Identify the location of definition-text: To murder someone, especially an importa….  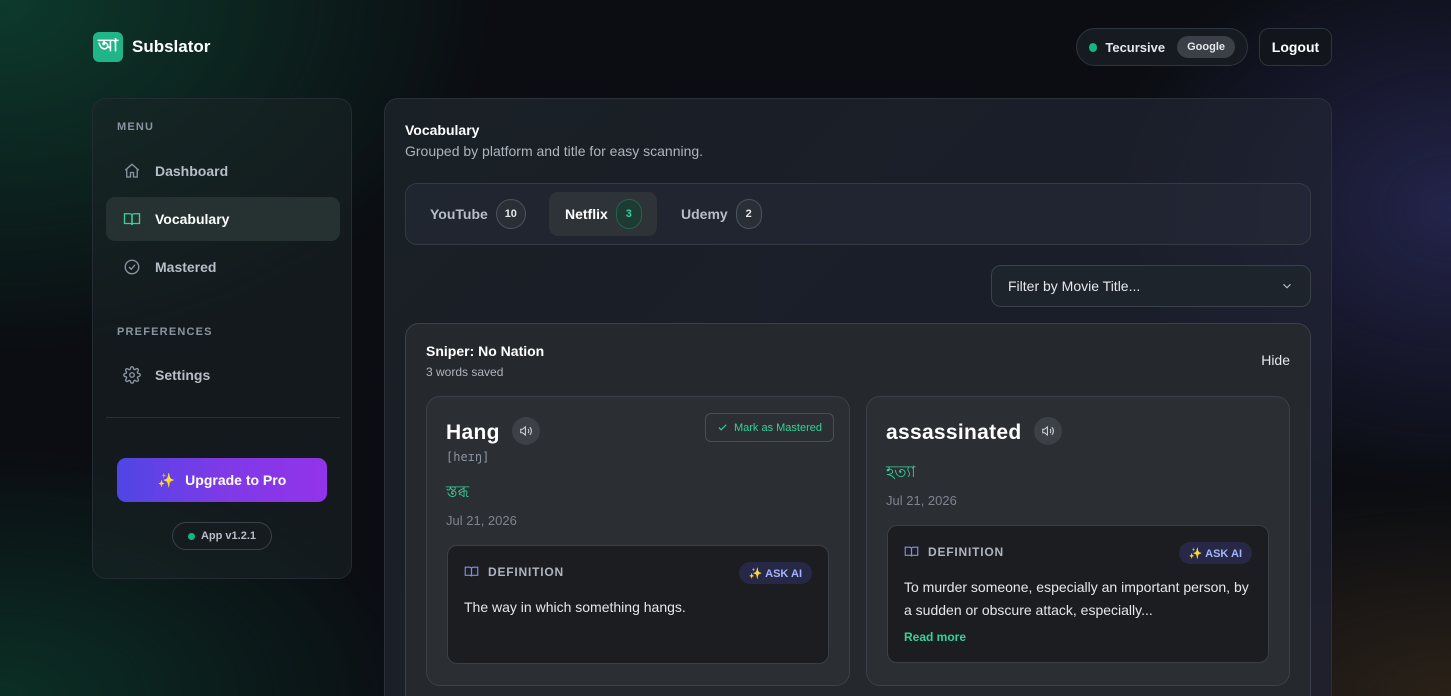
(1076, 598).